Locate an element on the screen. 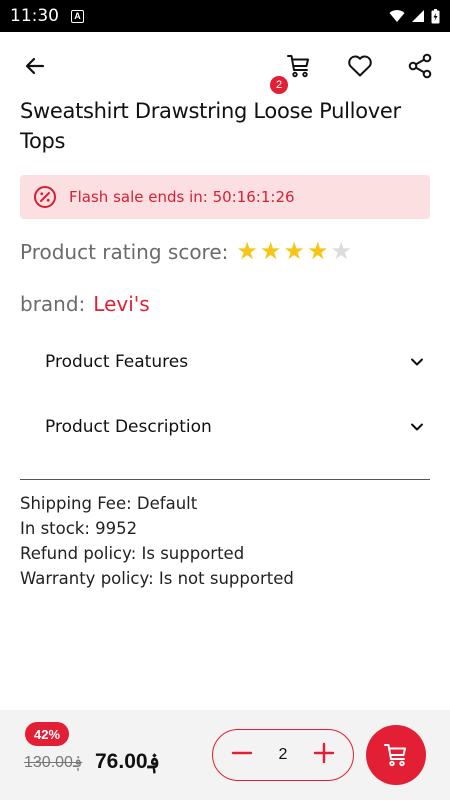 Image resolution: width=450 pixels, height=800 pixels. heart-icon is located at coordinates (360, 66).